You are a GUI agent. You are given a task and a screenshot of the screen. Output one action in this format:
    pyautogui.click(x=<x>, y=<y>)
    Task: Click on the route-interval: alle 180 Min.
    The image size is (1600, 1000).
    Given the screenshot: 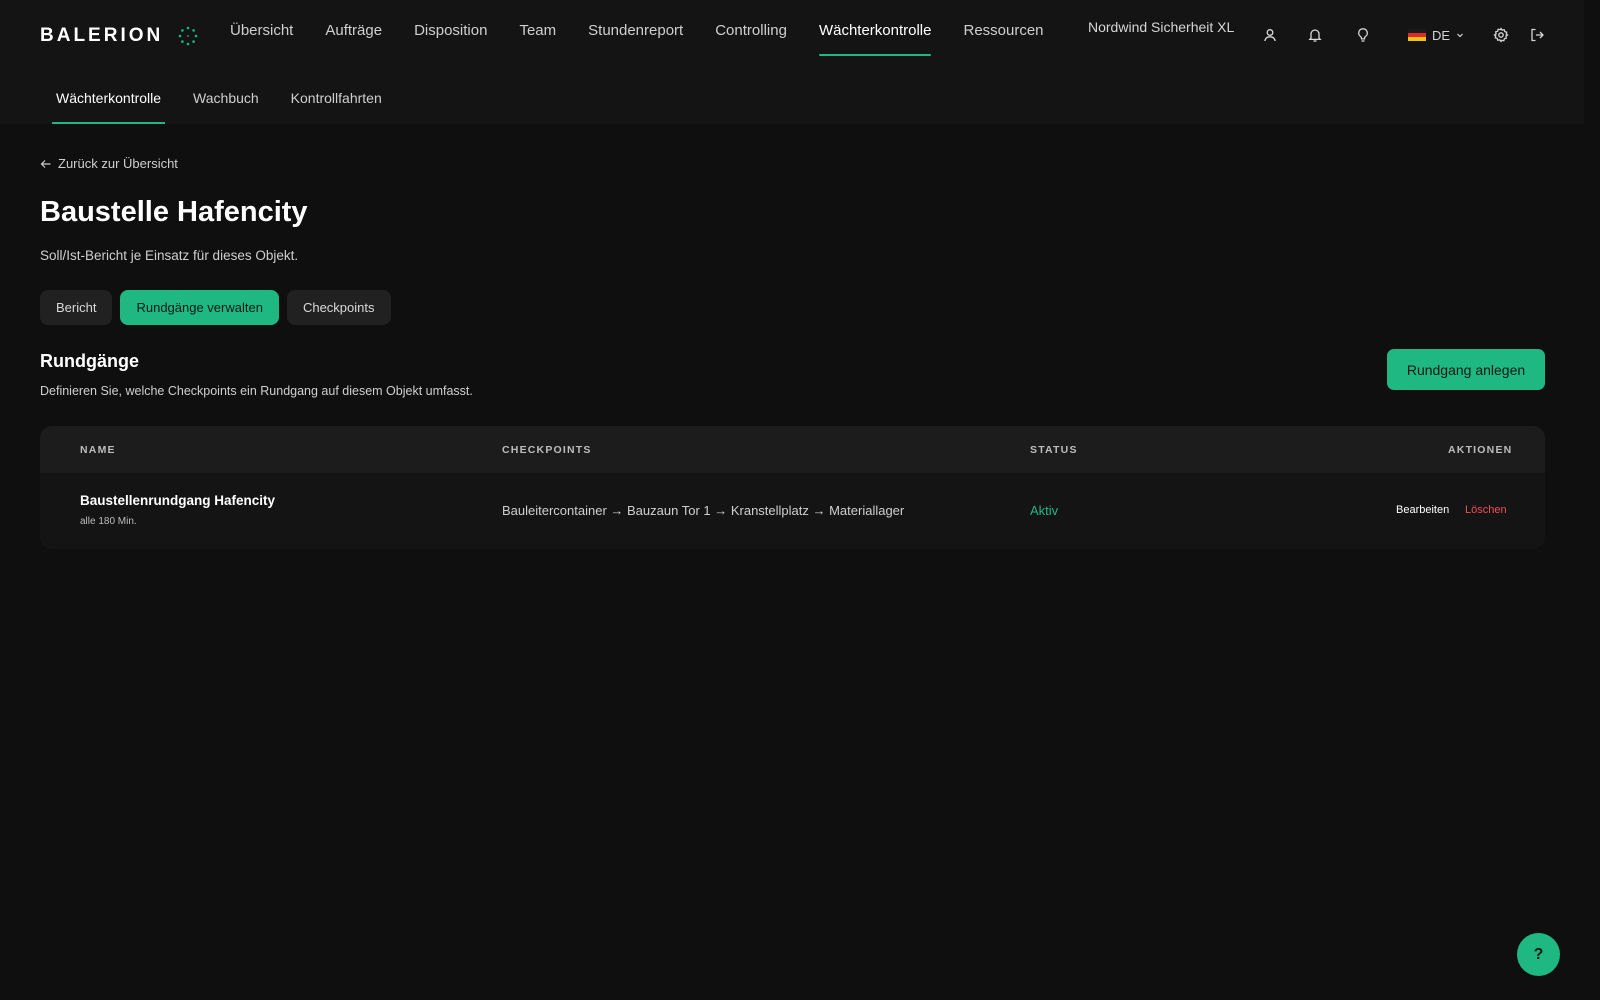 What is the action you would take?
    pyautogui.click(x=108, y=521)
    